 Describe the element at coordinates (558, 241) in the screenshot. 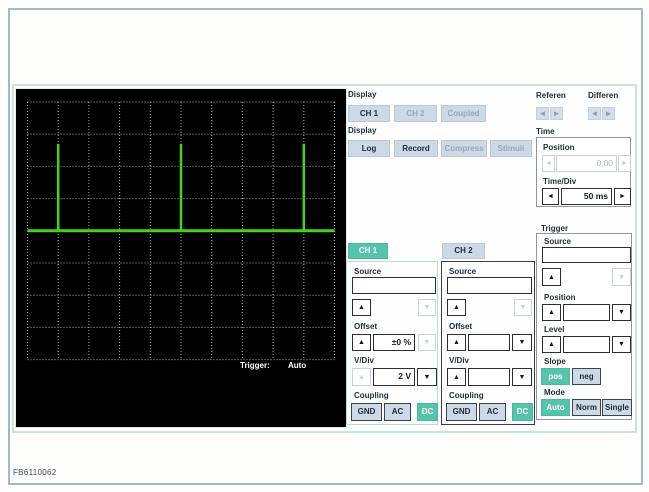

I see `trigger-source-label: Source` at that location.